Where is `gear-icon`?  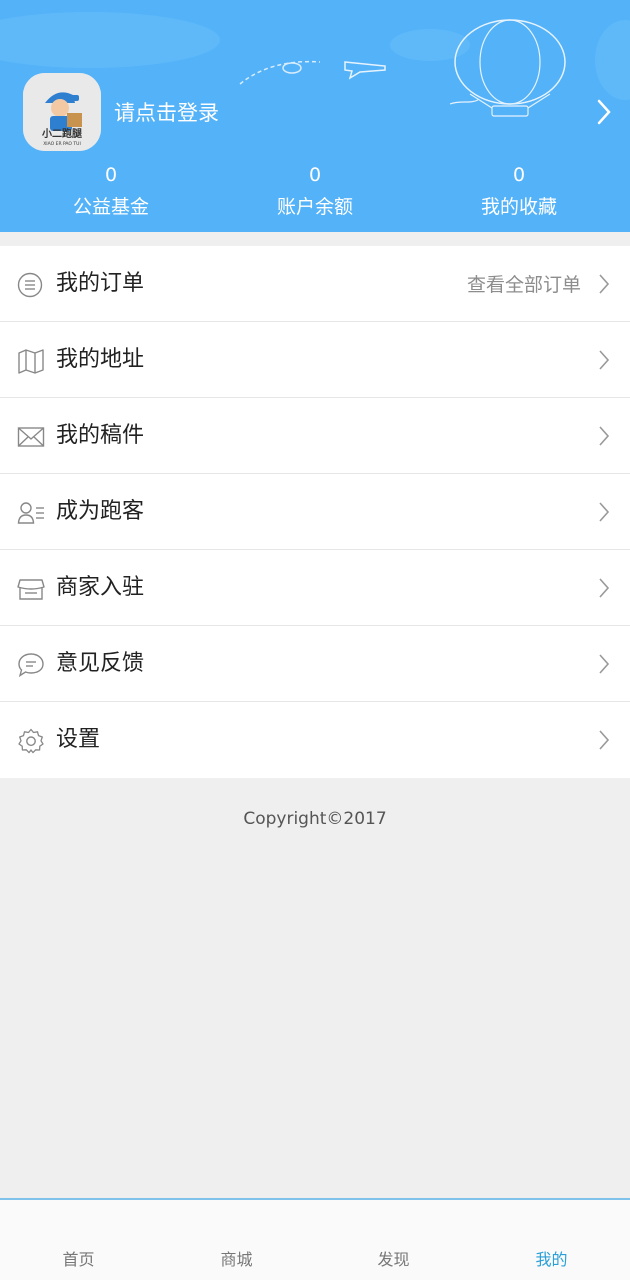 gear-icon is located at coordinates (31, 741).